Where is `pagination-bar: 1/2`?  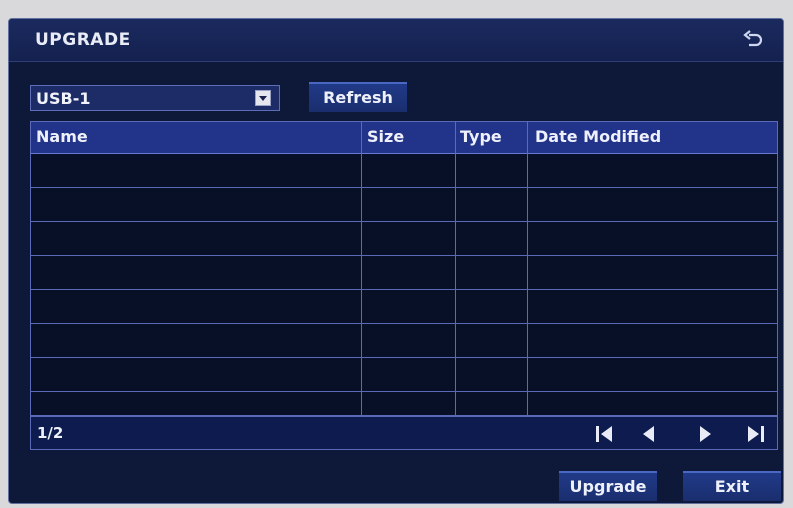
pagination-bar: 1/2 is located at coordinates (404, 433).